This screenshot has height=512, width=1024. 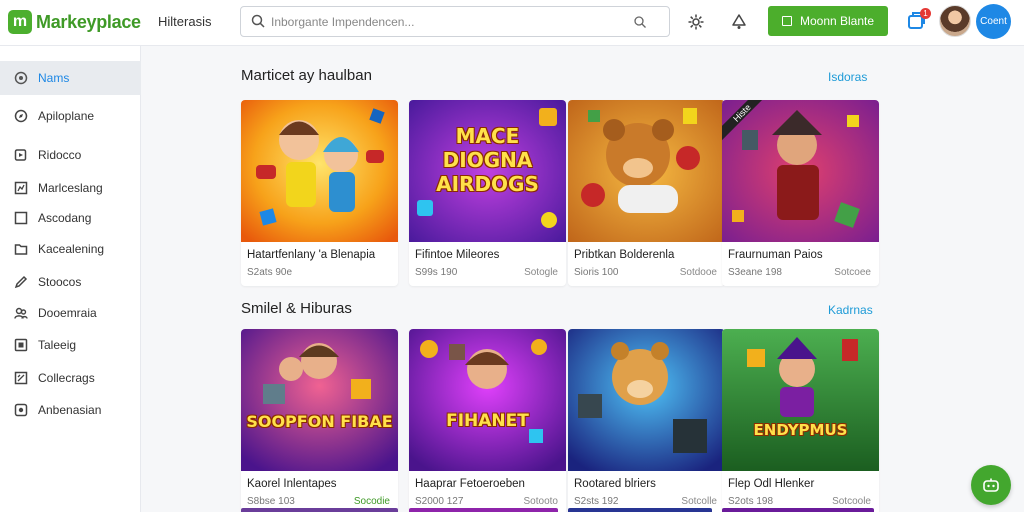 What do you see at coordinates (993, 21) in the screenshot?
I see `user-button: Coent` at bounding box center [993, 21].